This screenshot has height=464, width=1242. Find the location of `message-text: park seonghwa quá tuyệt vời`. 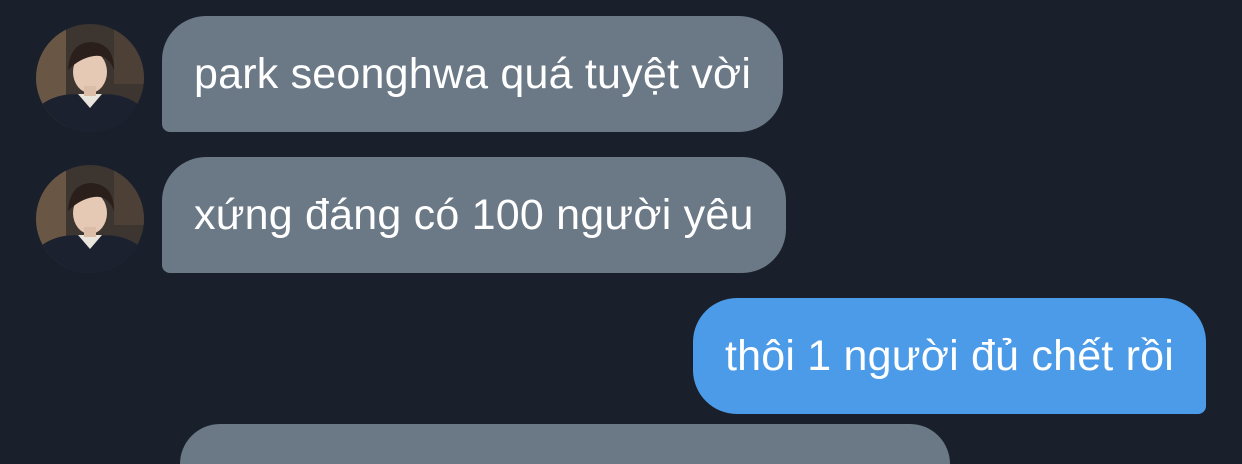

message-text: park seonghwa quá tuyệt vời is located at coordinates (473, 73).